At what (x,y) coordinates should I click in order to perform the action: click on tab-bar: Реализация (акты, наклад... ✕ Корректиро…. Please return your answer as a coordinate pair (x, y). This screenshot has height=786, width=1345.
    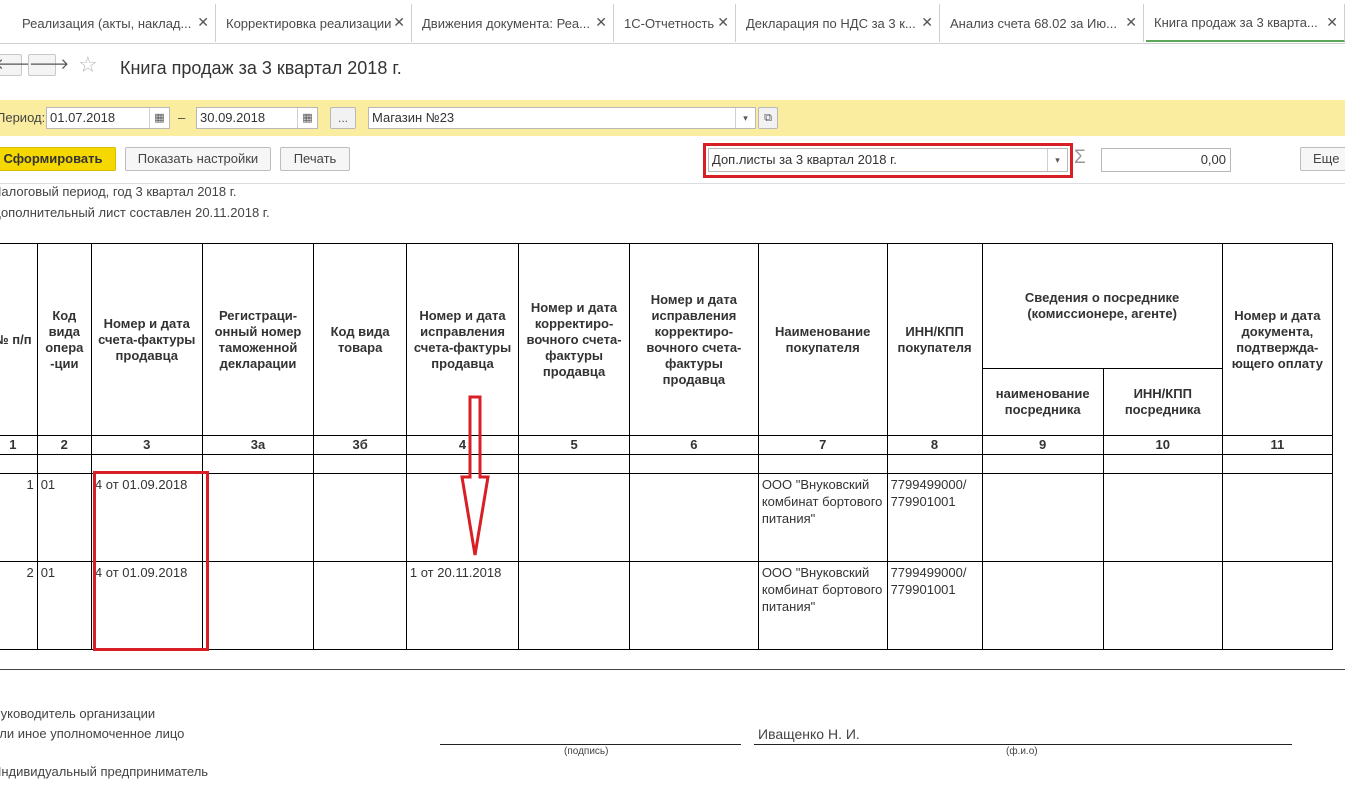
    Looking at the image, I should click on (672, 22).